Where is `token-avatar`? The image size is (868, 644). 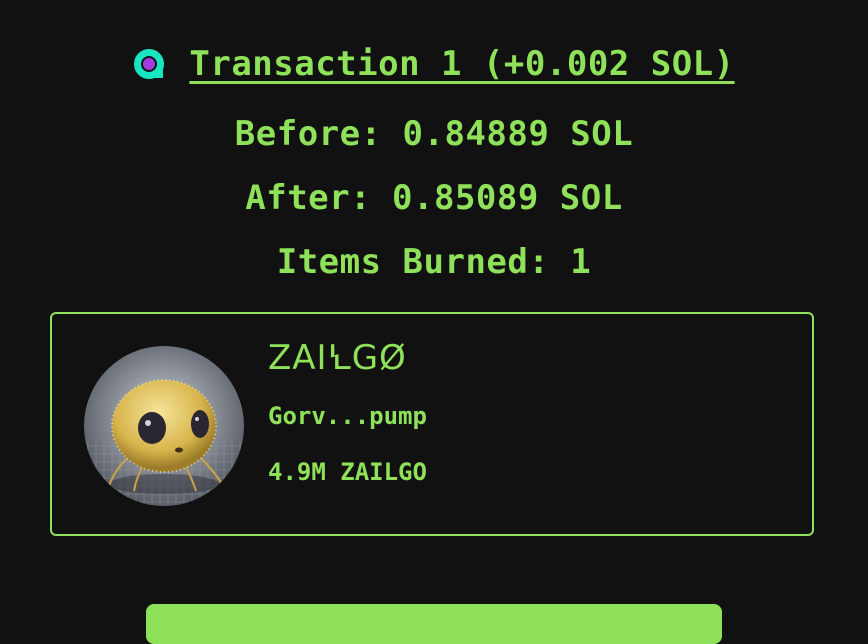
token-avatar is located at coordinates (164, 426).